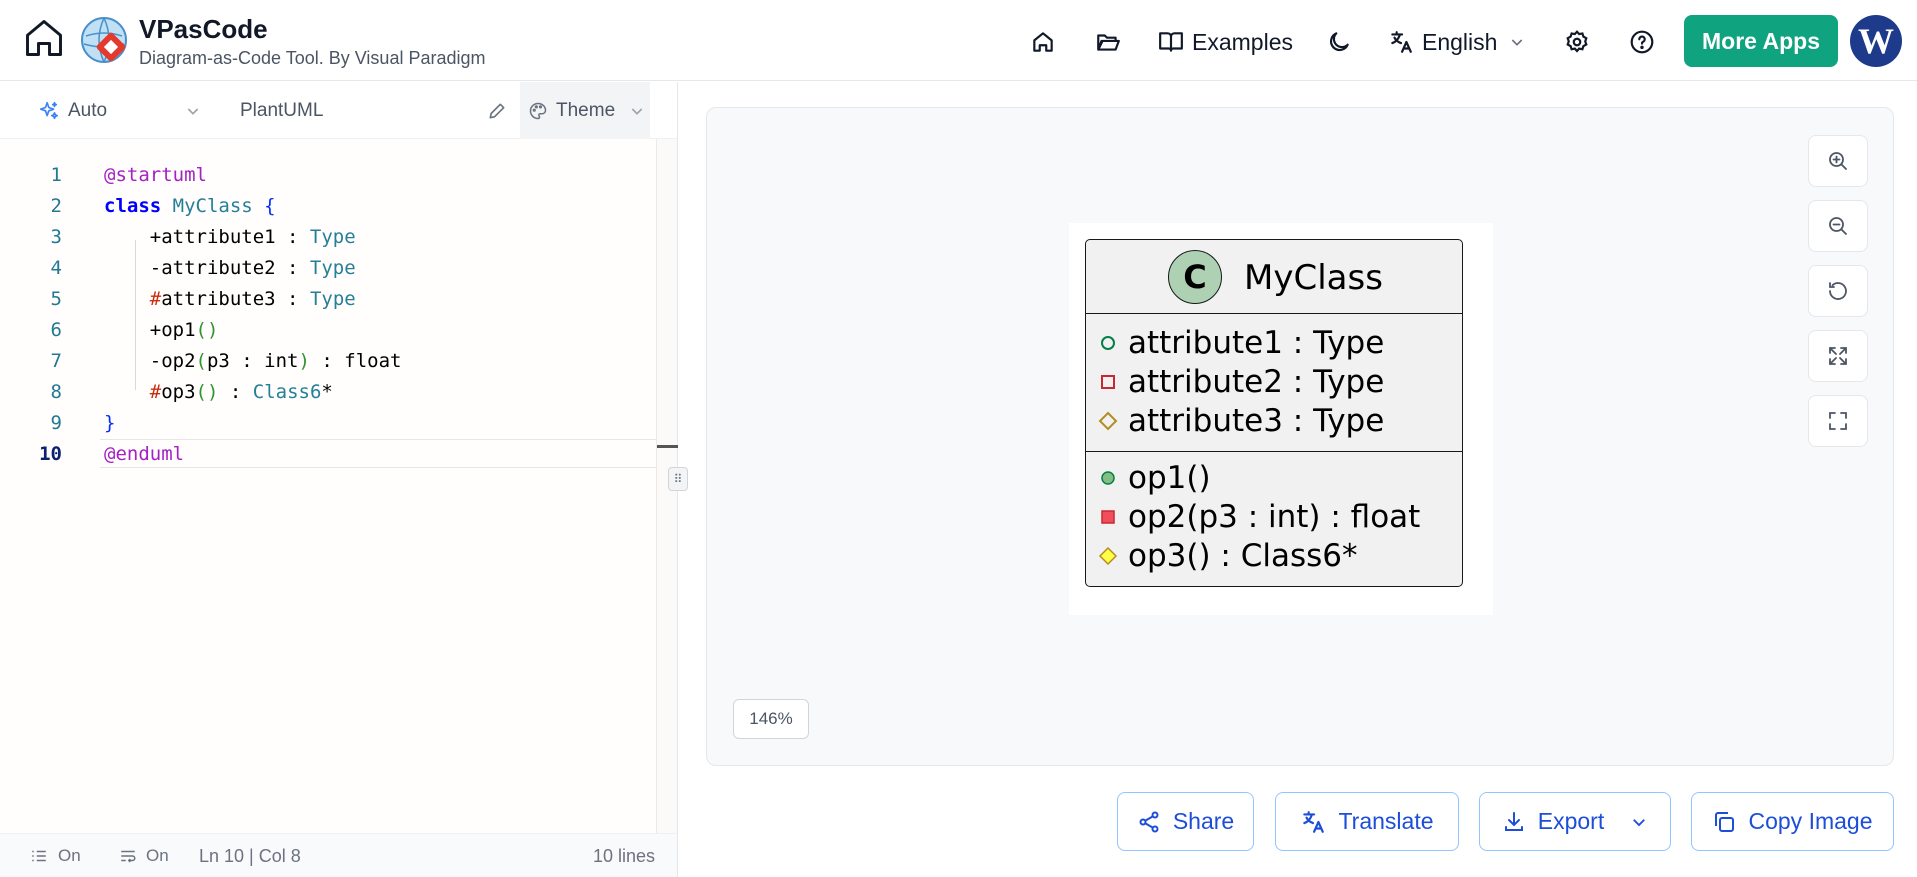  I want to click on code-line: 2 class MyClass {, so click(328, 206).